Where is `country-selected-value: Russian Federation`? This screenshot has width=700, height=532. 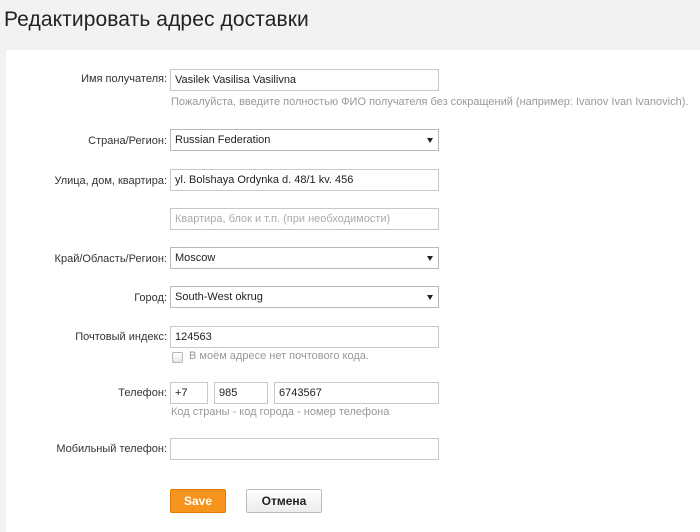 country-selected-value: Russian Federation is located at coordinates (223, 140).